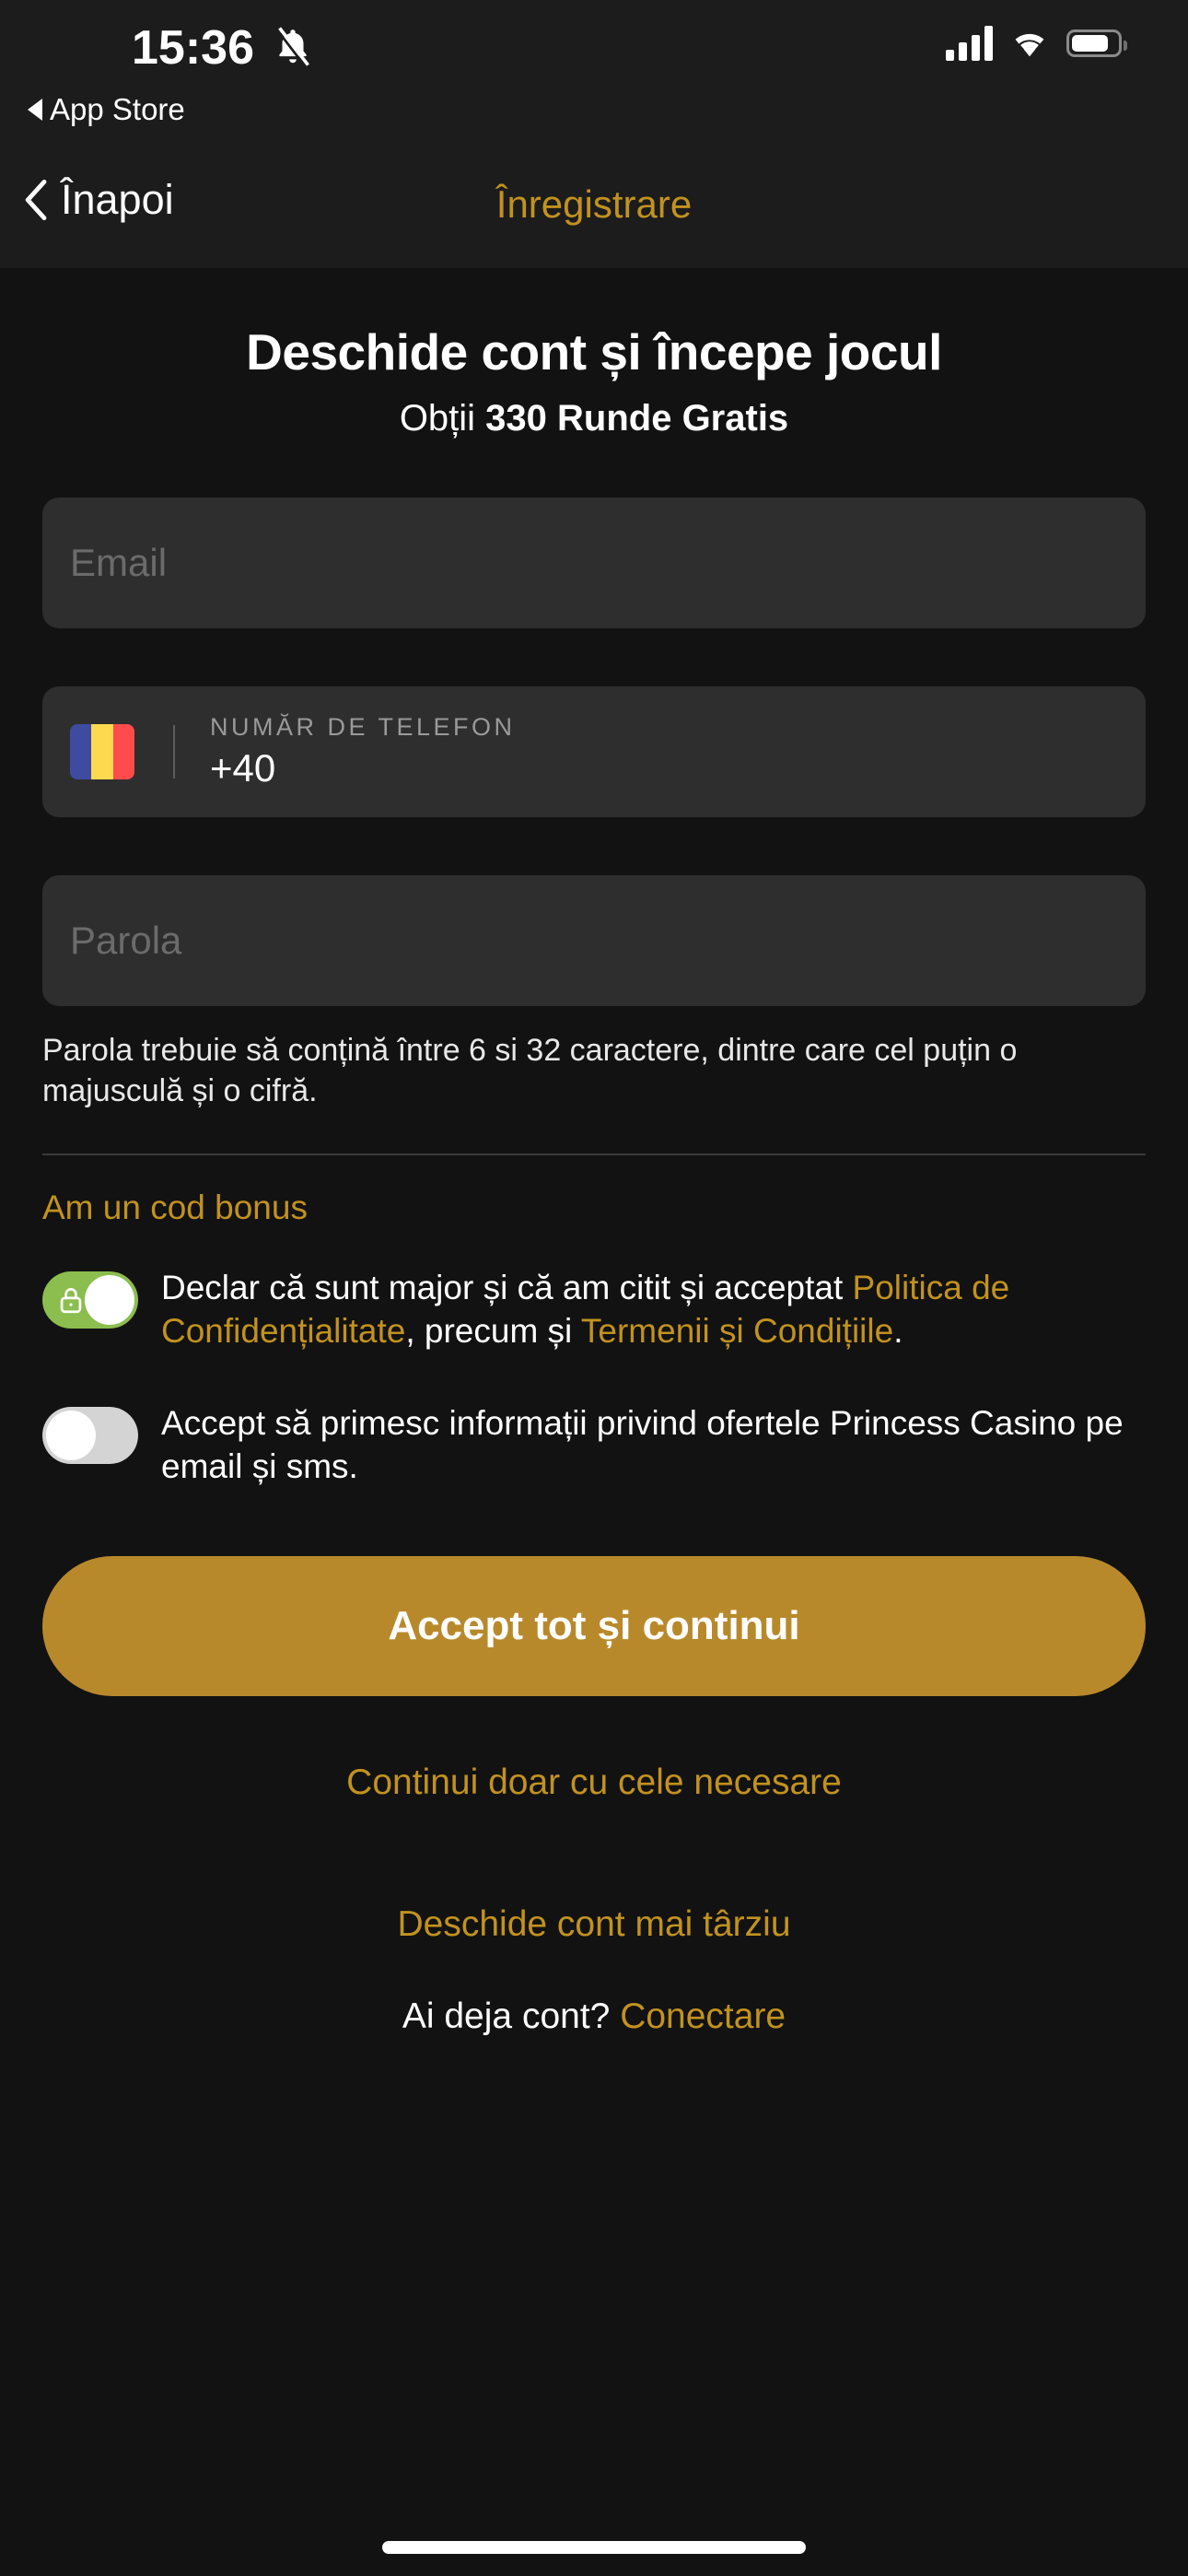  I want to click on subheadline-bonus: 330 Runde Gratis, so click(637, 418).